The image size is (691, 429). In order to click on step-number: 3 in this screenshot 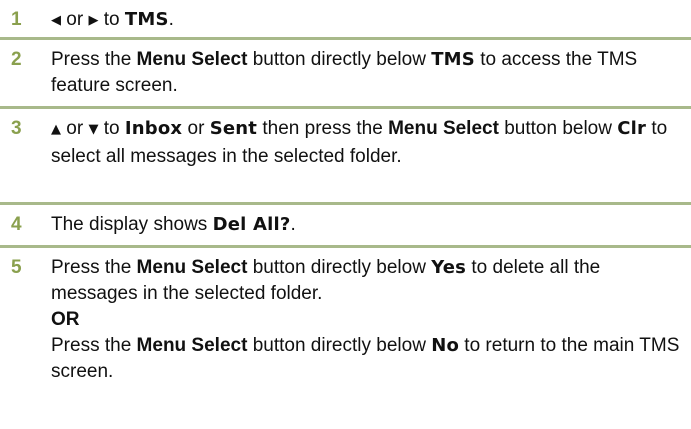, I will do `click(16, 128)`.